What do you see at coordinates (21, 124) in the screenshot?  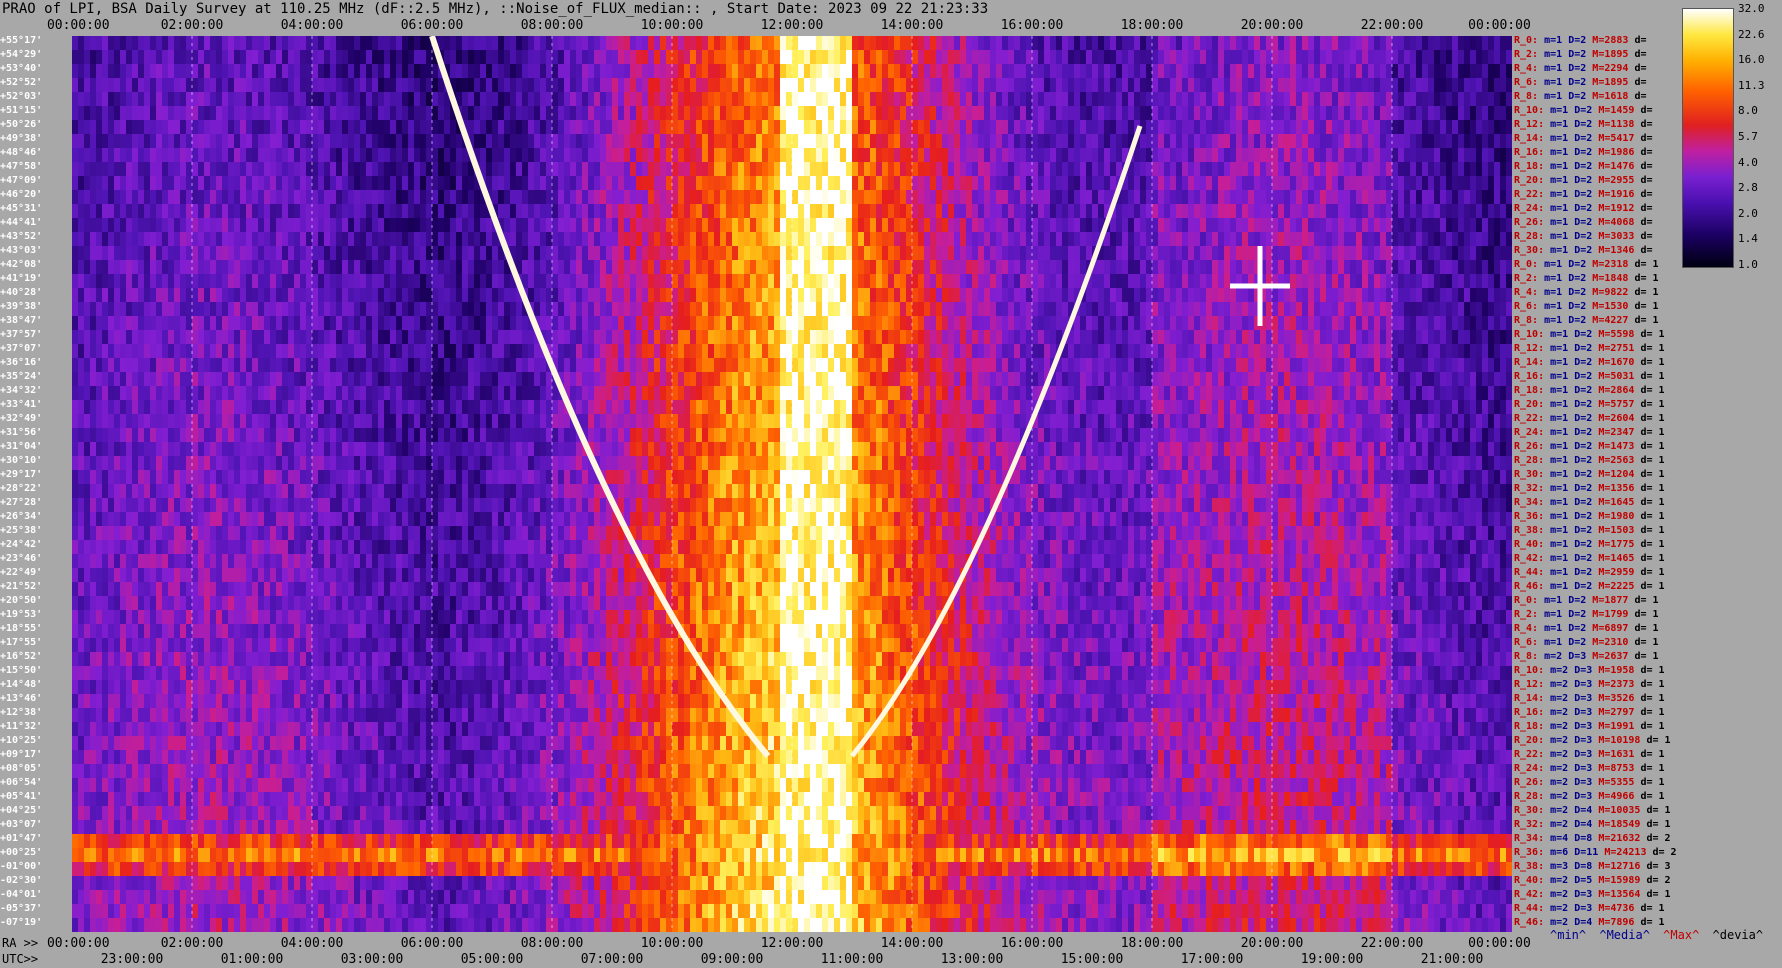 I see `declination-label: 6+50°26'` at bounding box center [21, 124].